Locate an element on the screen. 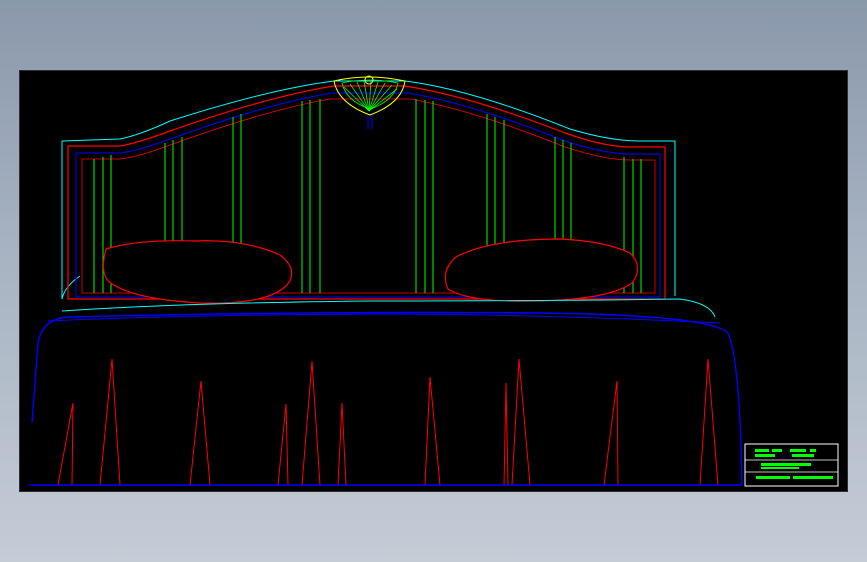 Image resolution: width=867 pixels, height=562 pixels. pillow-left is located at coordinates (197, 272).